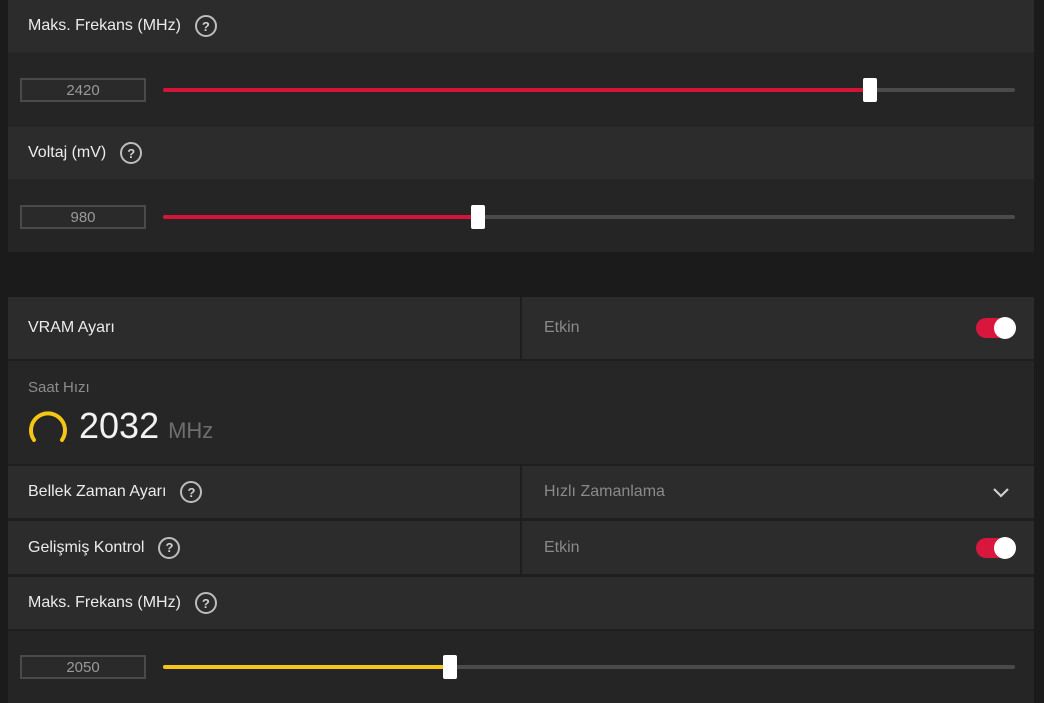 The image size is (1044, 703). Describe the element at coordinates (478, 217) in the screenshot. I see `voltage-slider-thumb` at that location.